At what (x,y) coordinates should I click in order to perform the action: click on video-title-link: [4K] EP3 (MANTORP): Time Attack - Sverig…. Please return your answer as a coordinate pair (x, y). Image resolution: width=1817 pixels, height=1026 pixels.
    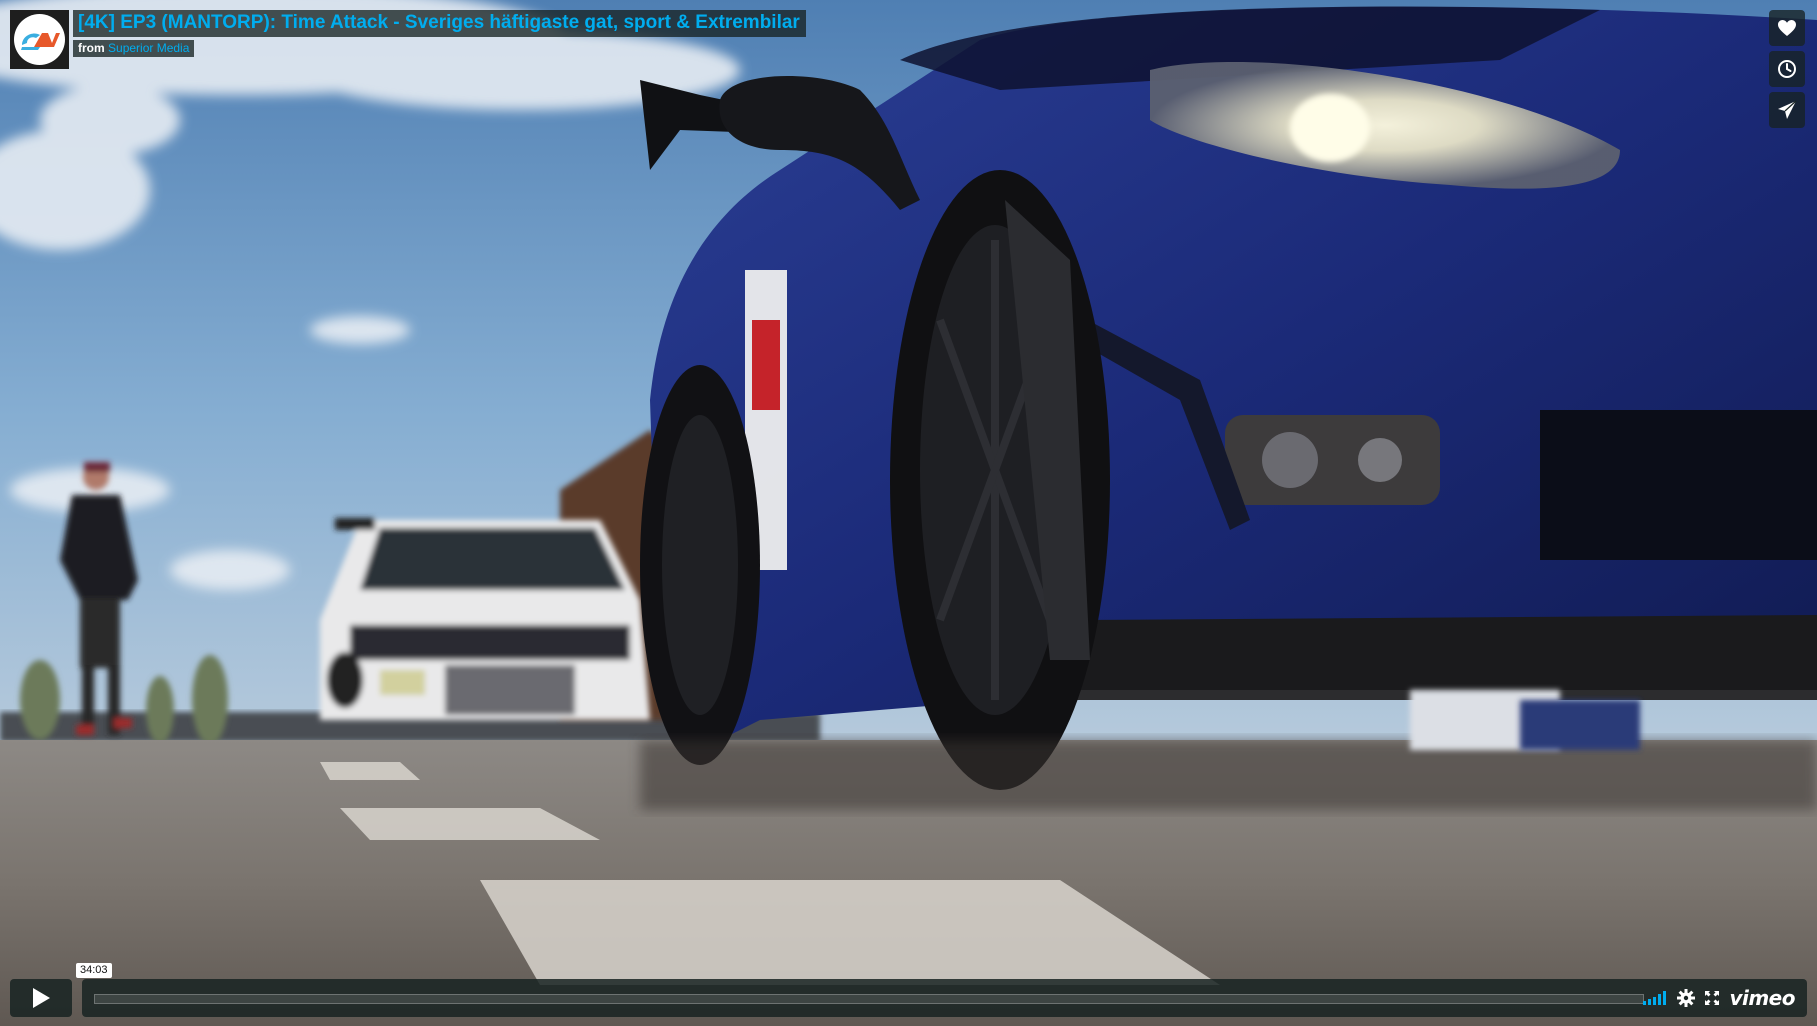
    Looking at the image, I should click on (439, 23).